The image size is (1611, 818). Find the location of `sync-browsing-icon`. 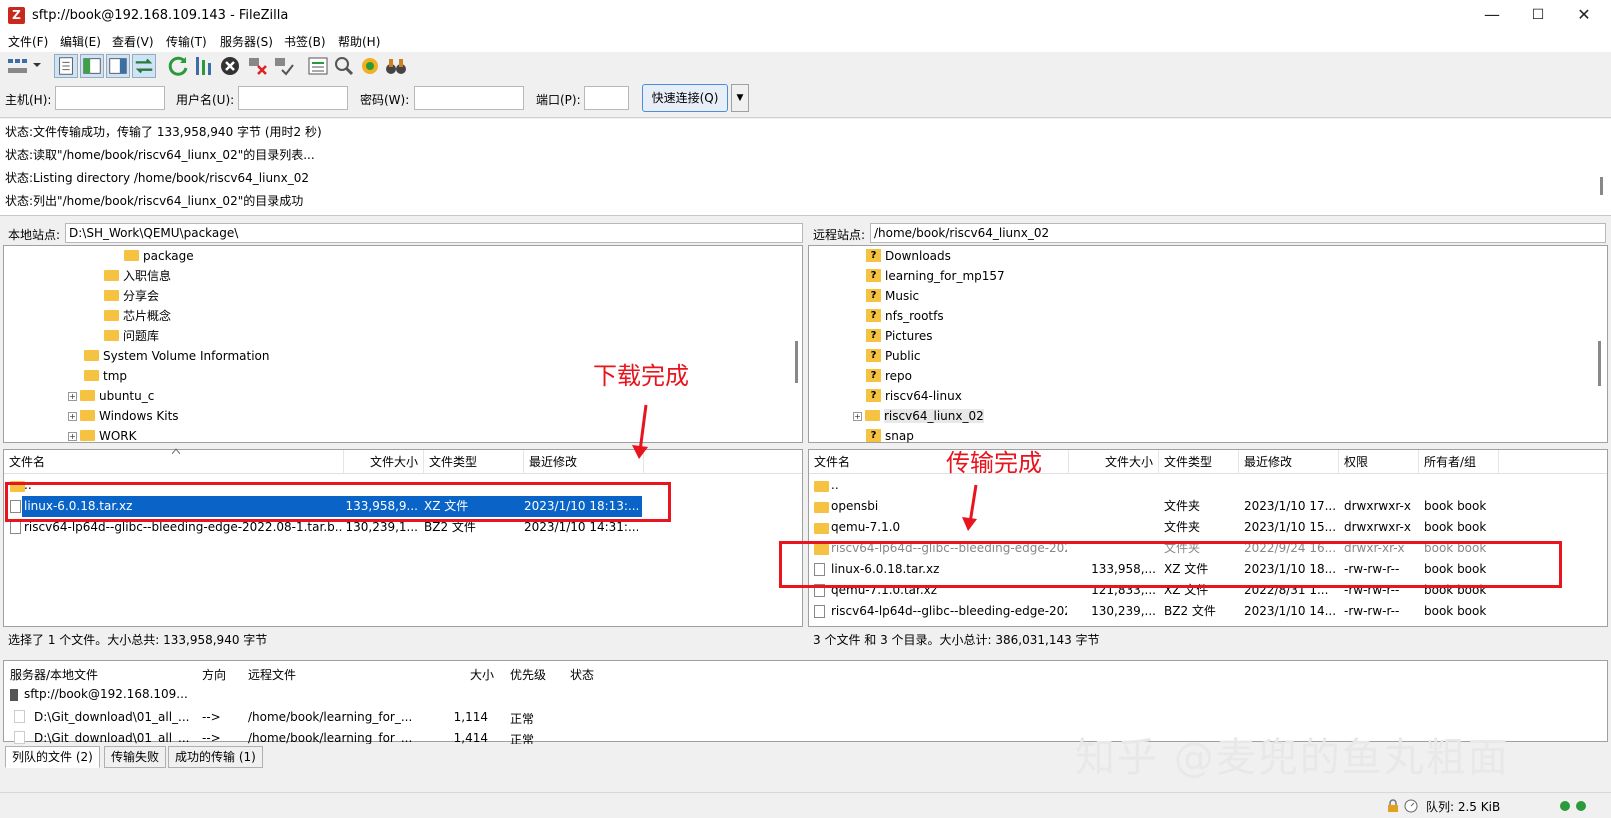

sync-browsing-icon is located at coordinates (370, 66).